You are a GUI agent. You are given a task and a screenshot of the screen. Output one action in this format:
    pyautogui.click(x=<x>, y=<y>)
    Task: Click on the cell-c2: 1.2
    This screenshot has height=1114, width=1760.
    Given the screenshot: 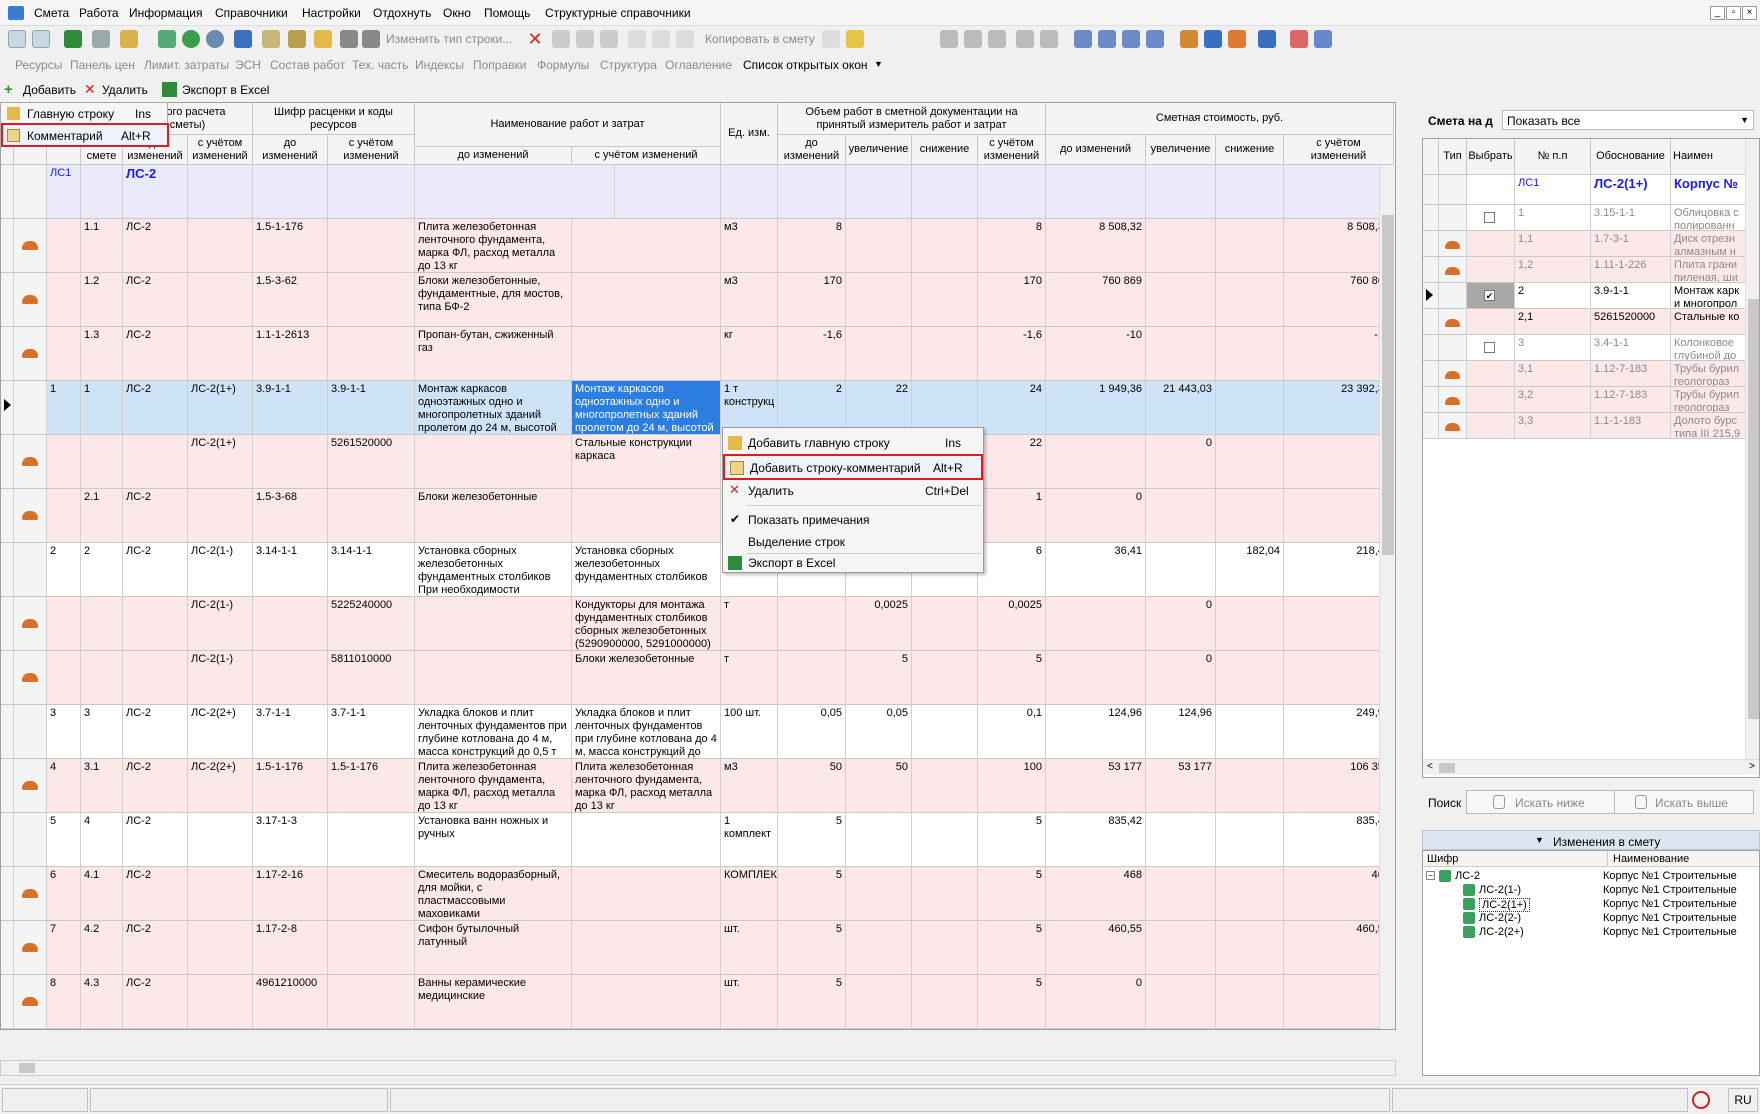 What is the action you would take?
    pyautogui.click(x=102, y=299)
    